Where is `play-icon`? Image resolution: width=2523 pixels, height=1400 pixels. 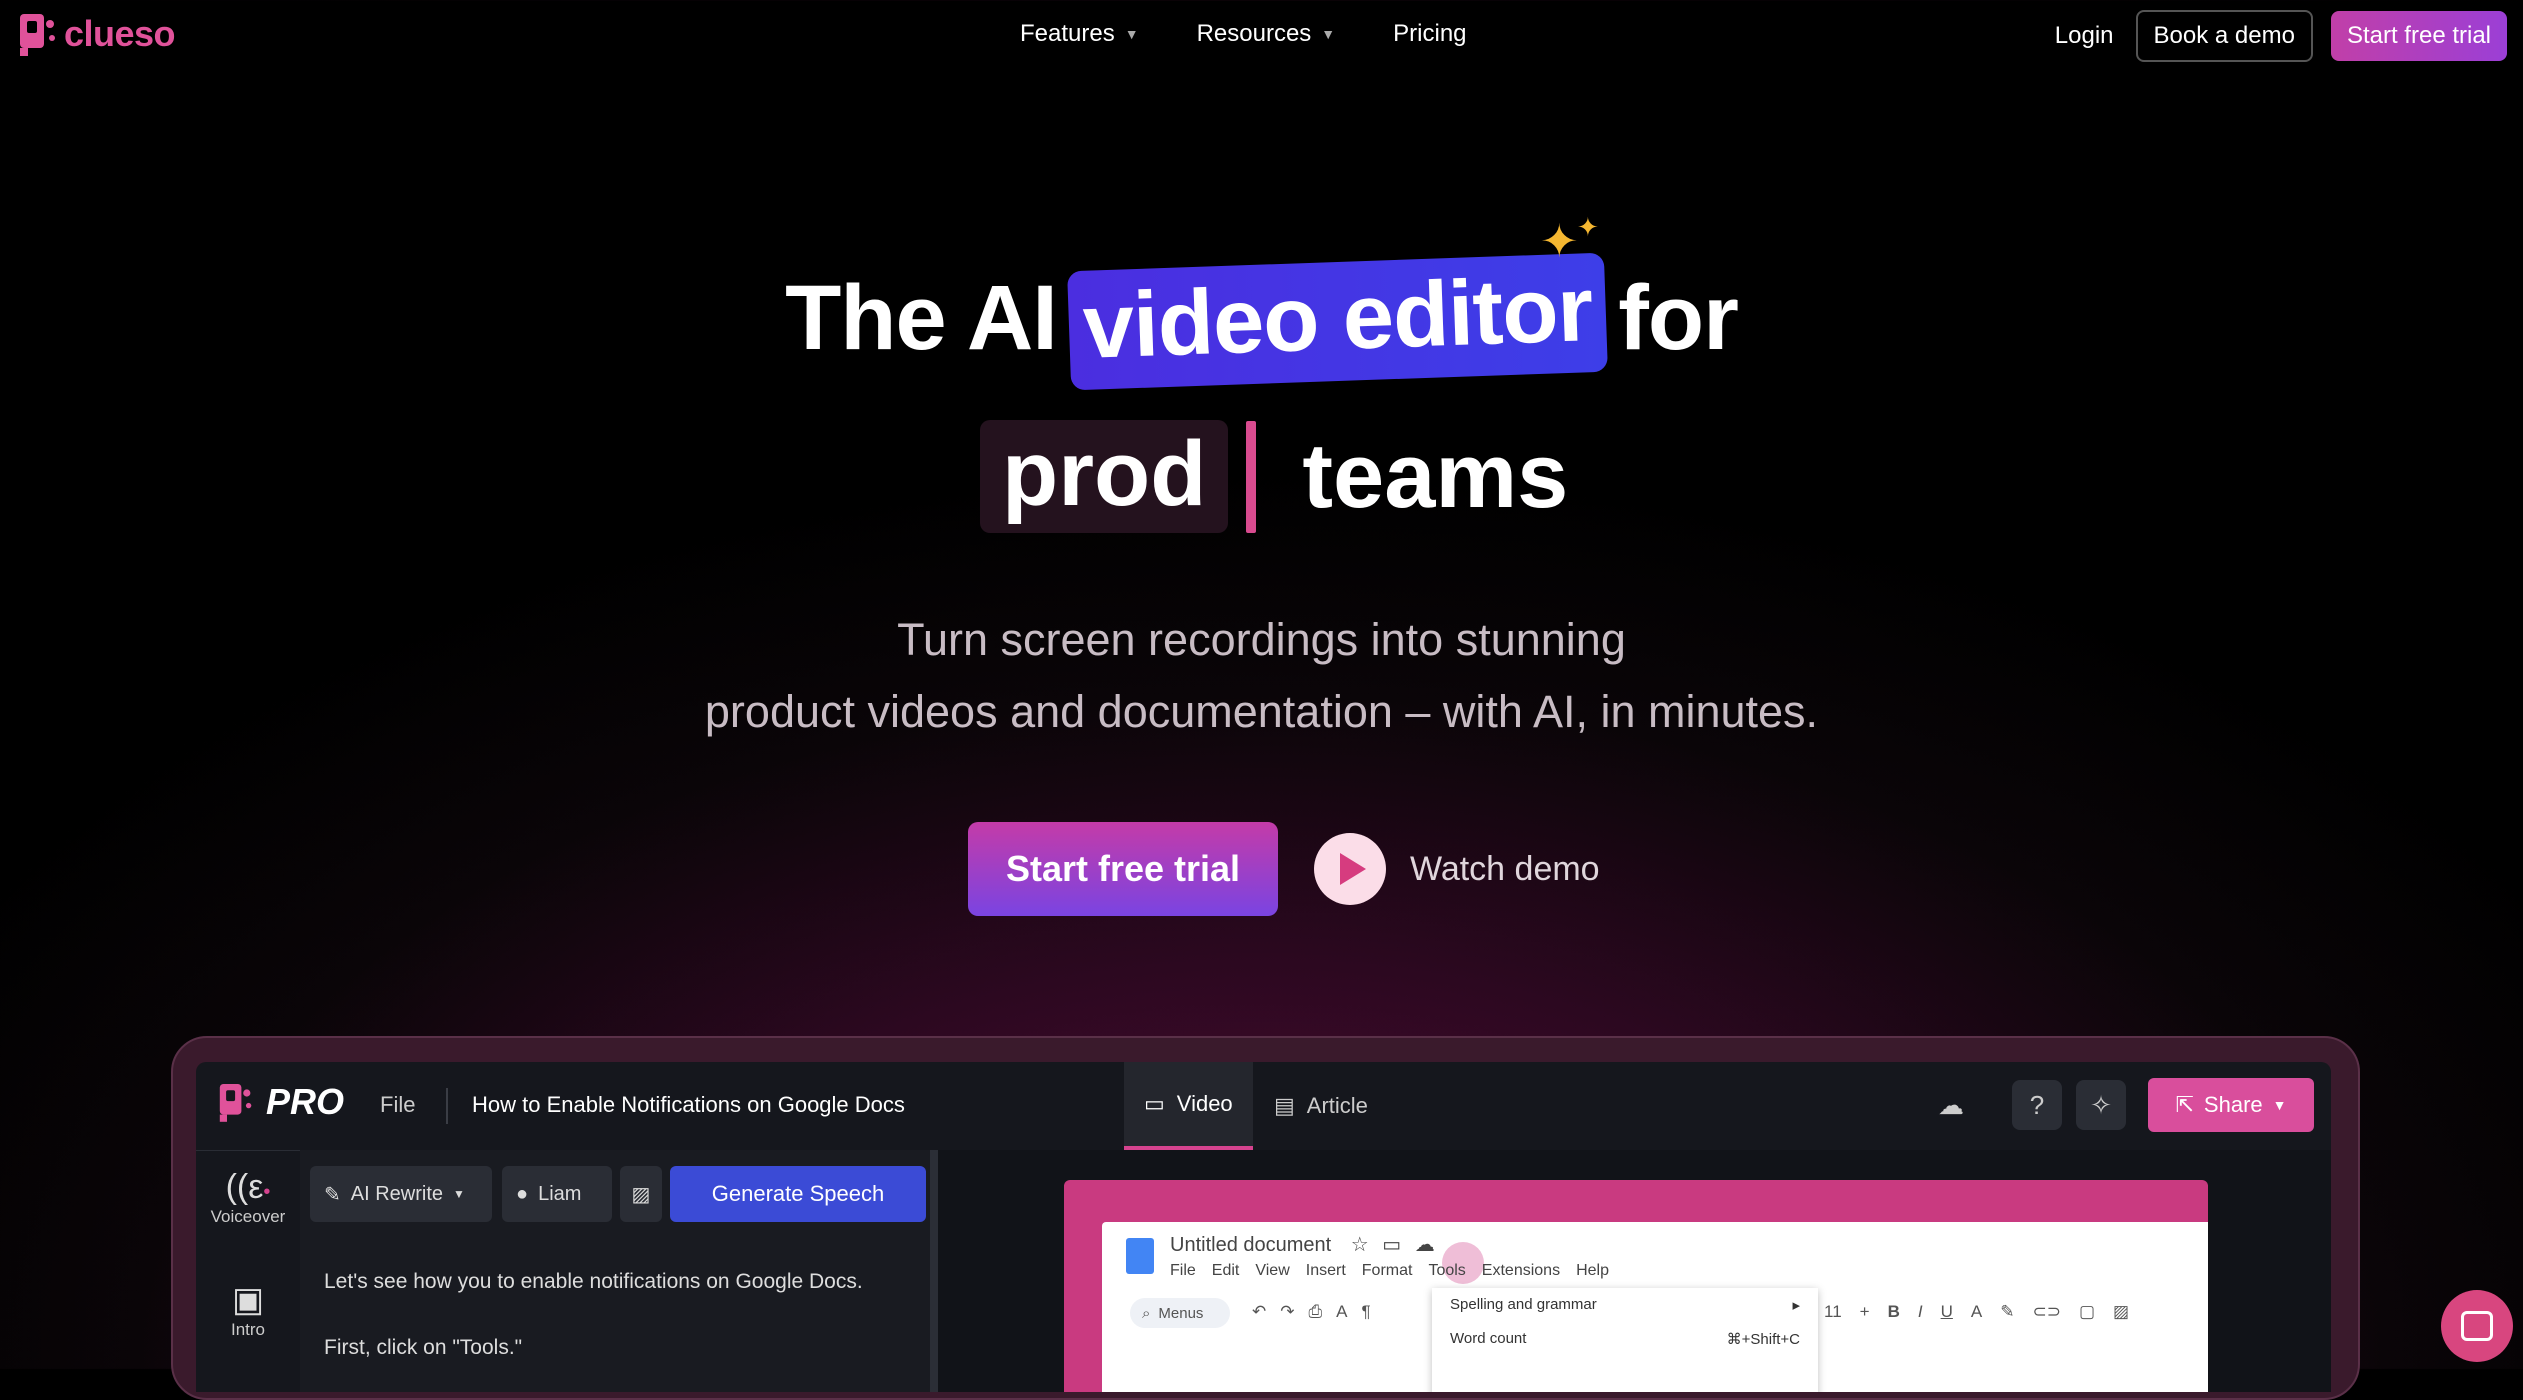
play-icon is located at coordinates (1353, 869).